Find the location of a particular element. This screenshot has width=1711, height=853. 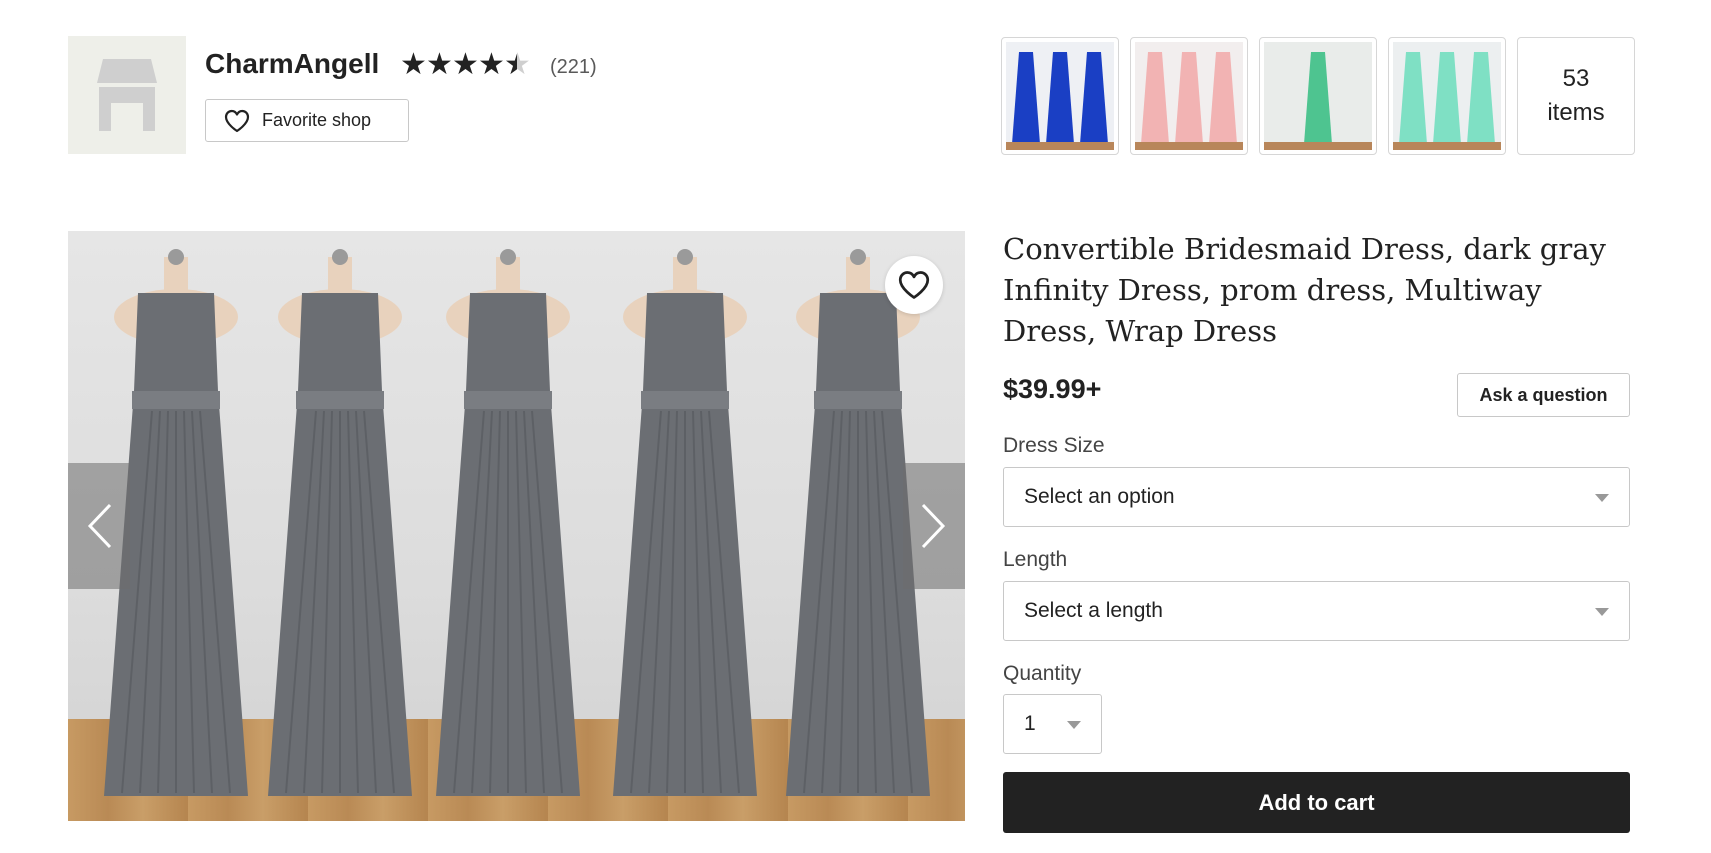

review-count: (221) is located at coordinates (573, 67).